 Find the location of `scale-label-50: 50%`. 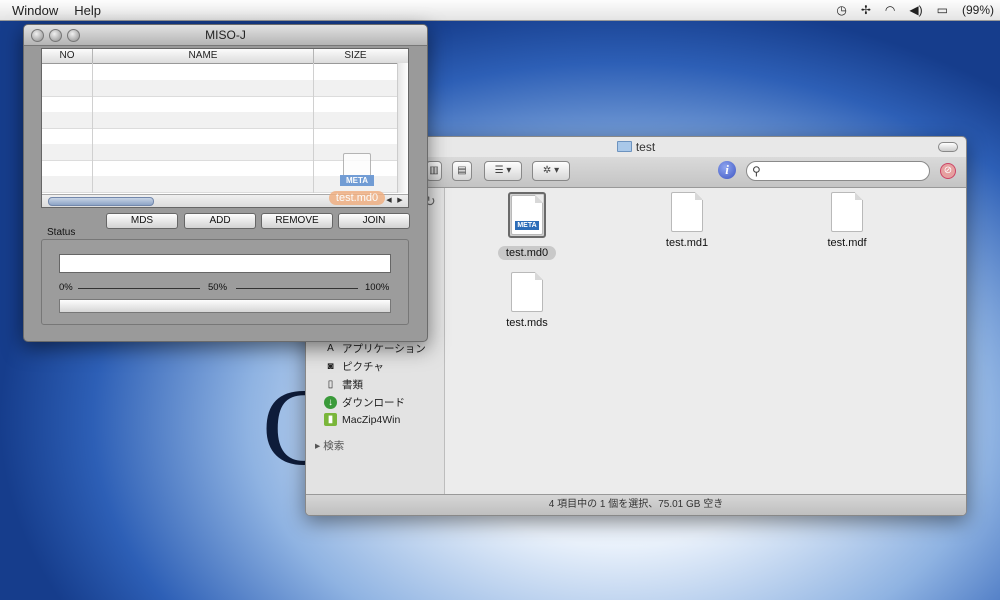

scale-label-50: 50% is located at coordinates (218, 287).